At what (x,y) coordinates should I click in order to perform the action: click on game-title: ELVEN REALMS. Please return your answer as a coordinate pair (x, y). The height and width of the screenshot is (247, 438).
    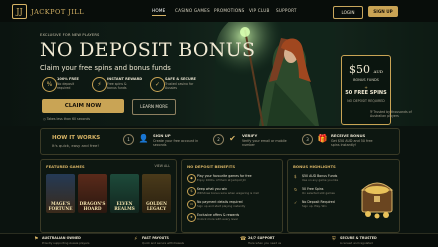
    Looking at the image, I should click on (124, 206).